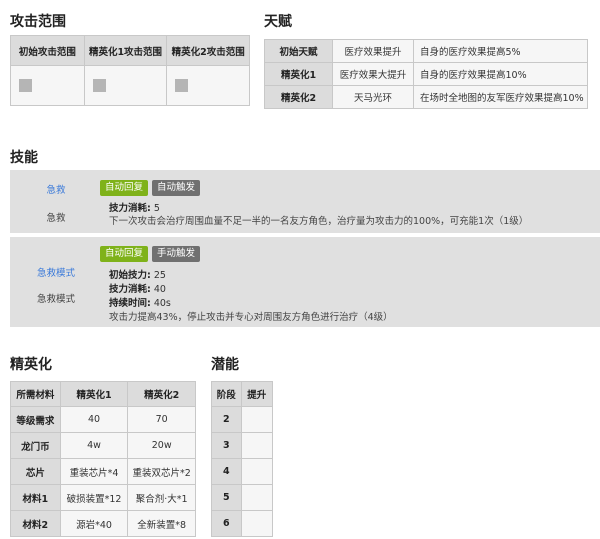 Image resolution: width=600 pixels, height=539 pixels. I want to click on skills-title: 技能, so click(24, 158).